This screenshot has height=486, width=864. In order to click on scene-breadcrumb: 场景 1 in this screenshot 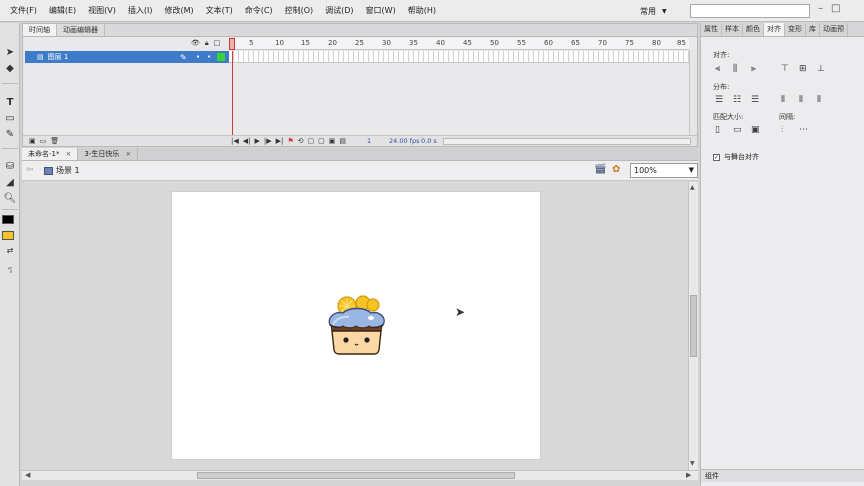, I will do `click(62, 170)`.